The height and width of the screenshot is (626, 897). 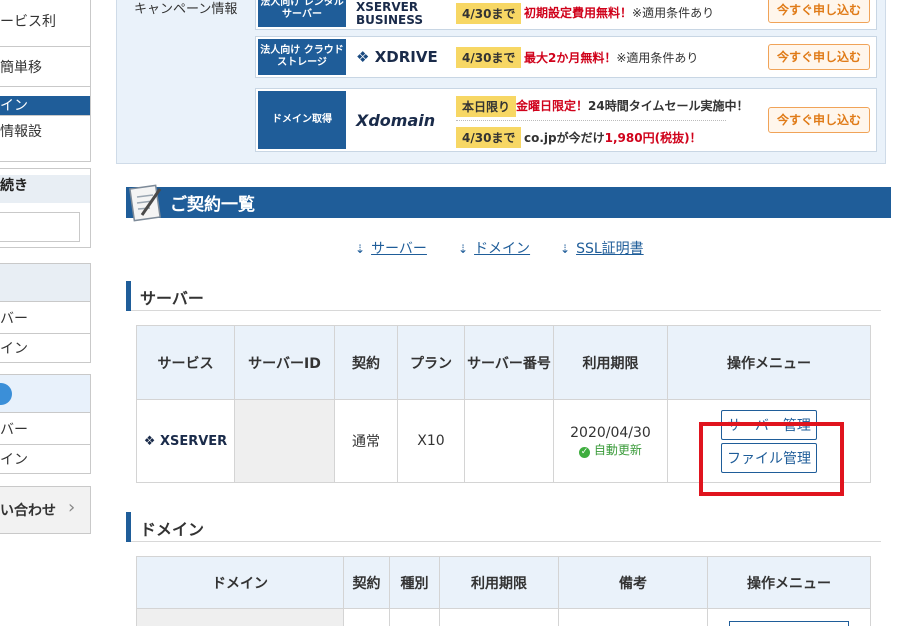 What do you see at coordinates (499, 617) in the screenshot?
I see `expiry-cell` at bounding box center [499, 617].